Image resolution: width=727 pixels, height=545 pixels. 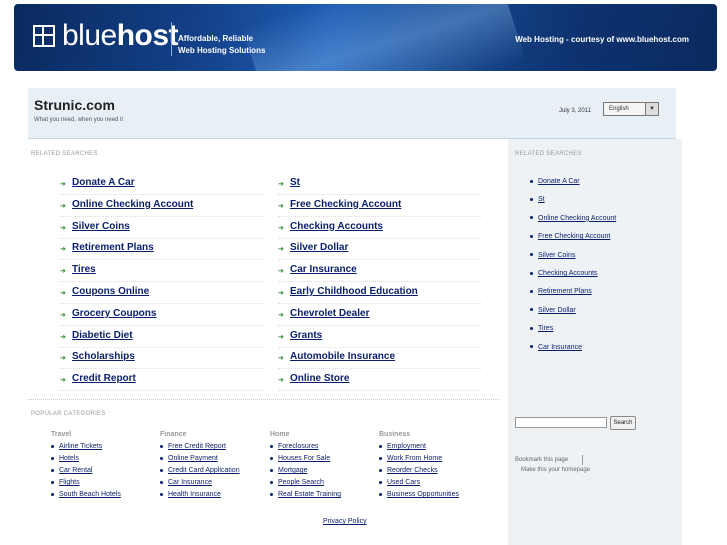 I want to click on category-item: Business Opportunities, so click(x=419, y=494).